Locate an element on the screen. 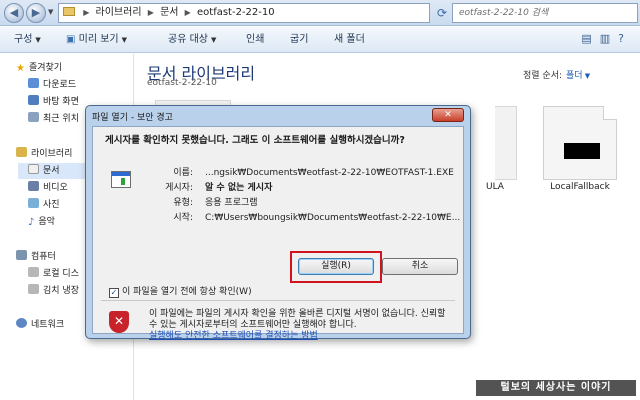 This screenshot has height=400, width=640. back-button: ◀ is located at coordinates (14, 13).